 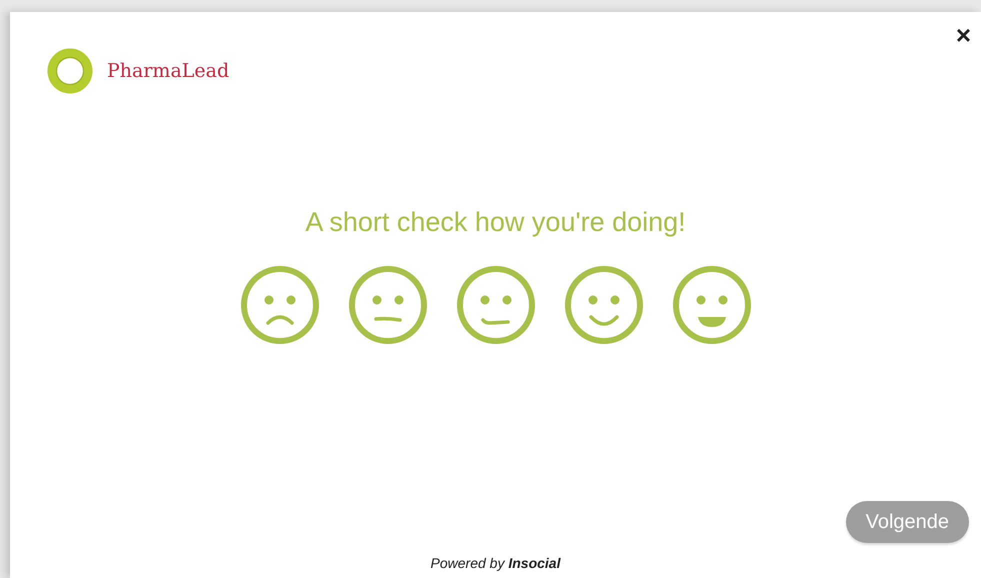 I want to click on question-heading: A short check how you're doing!, so click(x=495, y=222).